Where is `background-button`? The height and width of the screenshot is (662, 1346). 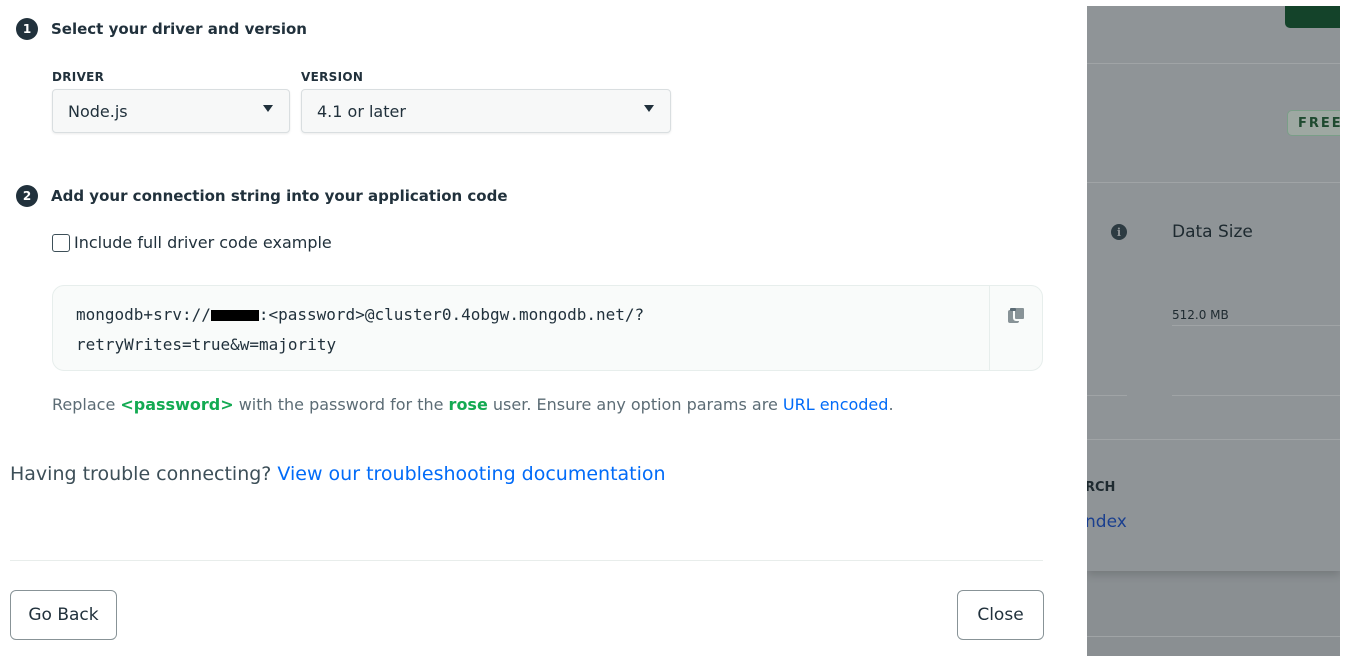 background-button is located at coordinates (1312, 17).